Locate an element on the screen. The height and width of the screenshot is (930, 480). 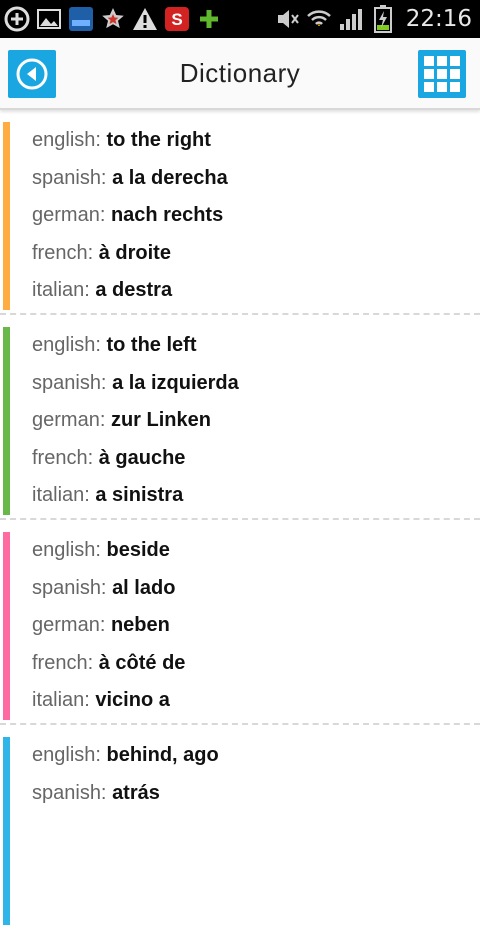
translation-row: spanish: a la derecha is located at coordinates (130, 178).